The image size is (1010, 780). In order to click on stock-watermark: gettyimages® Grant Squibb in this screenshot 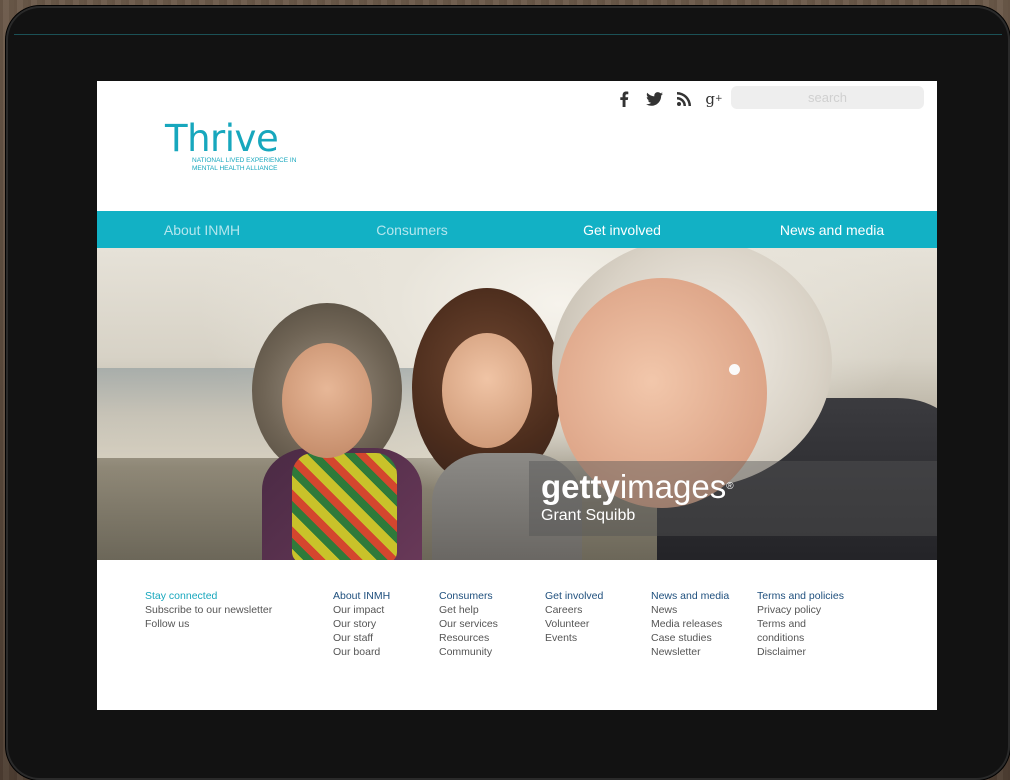, I will do `click(733, 498)`.